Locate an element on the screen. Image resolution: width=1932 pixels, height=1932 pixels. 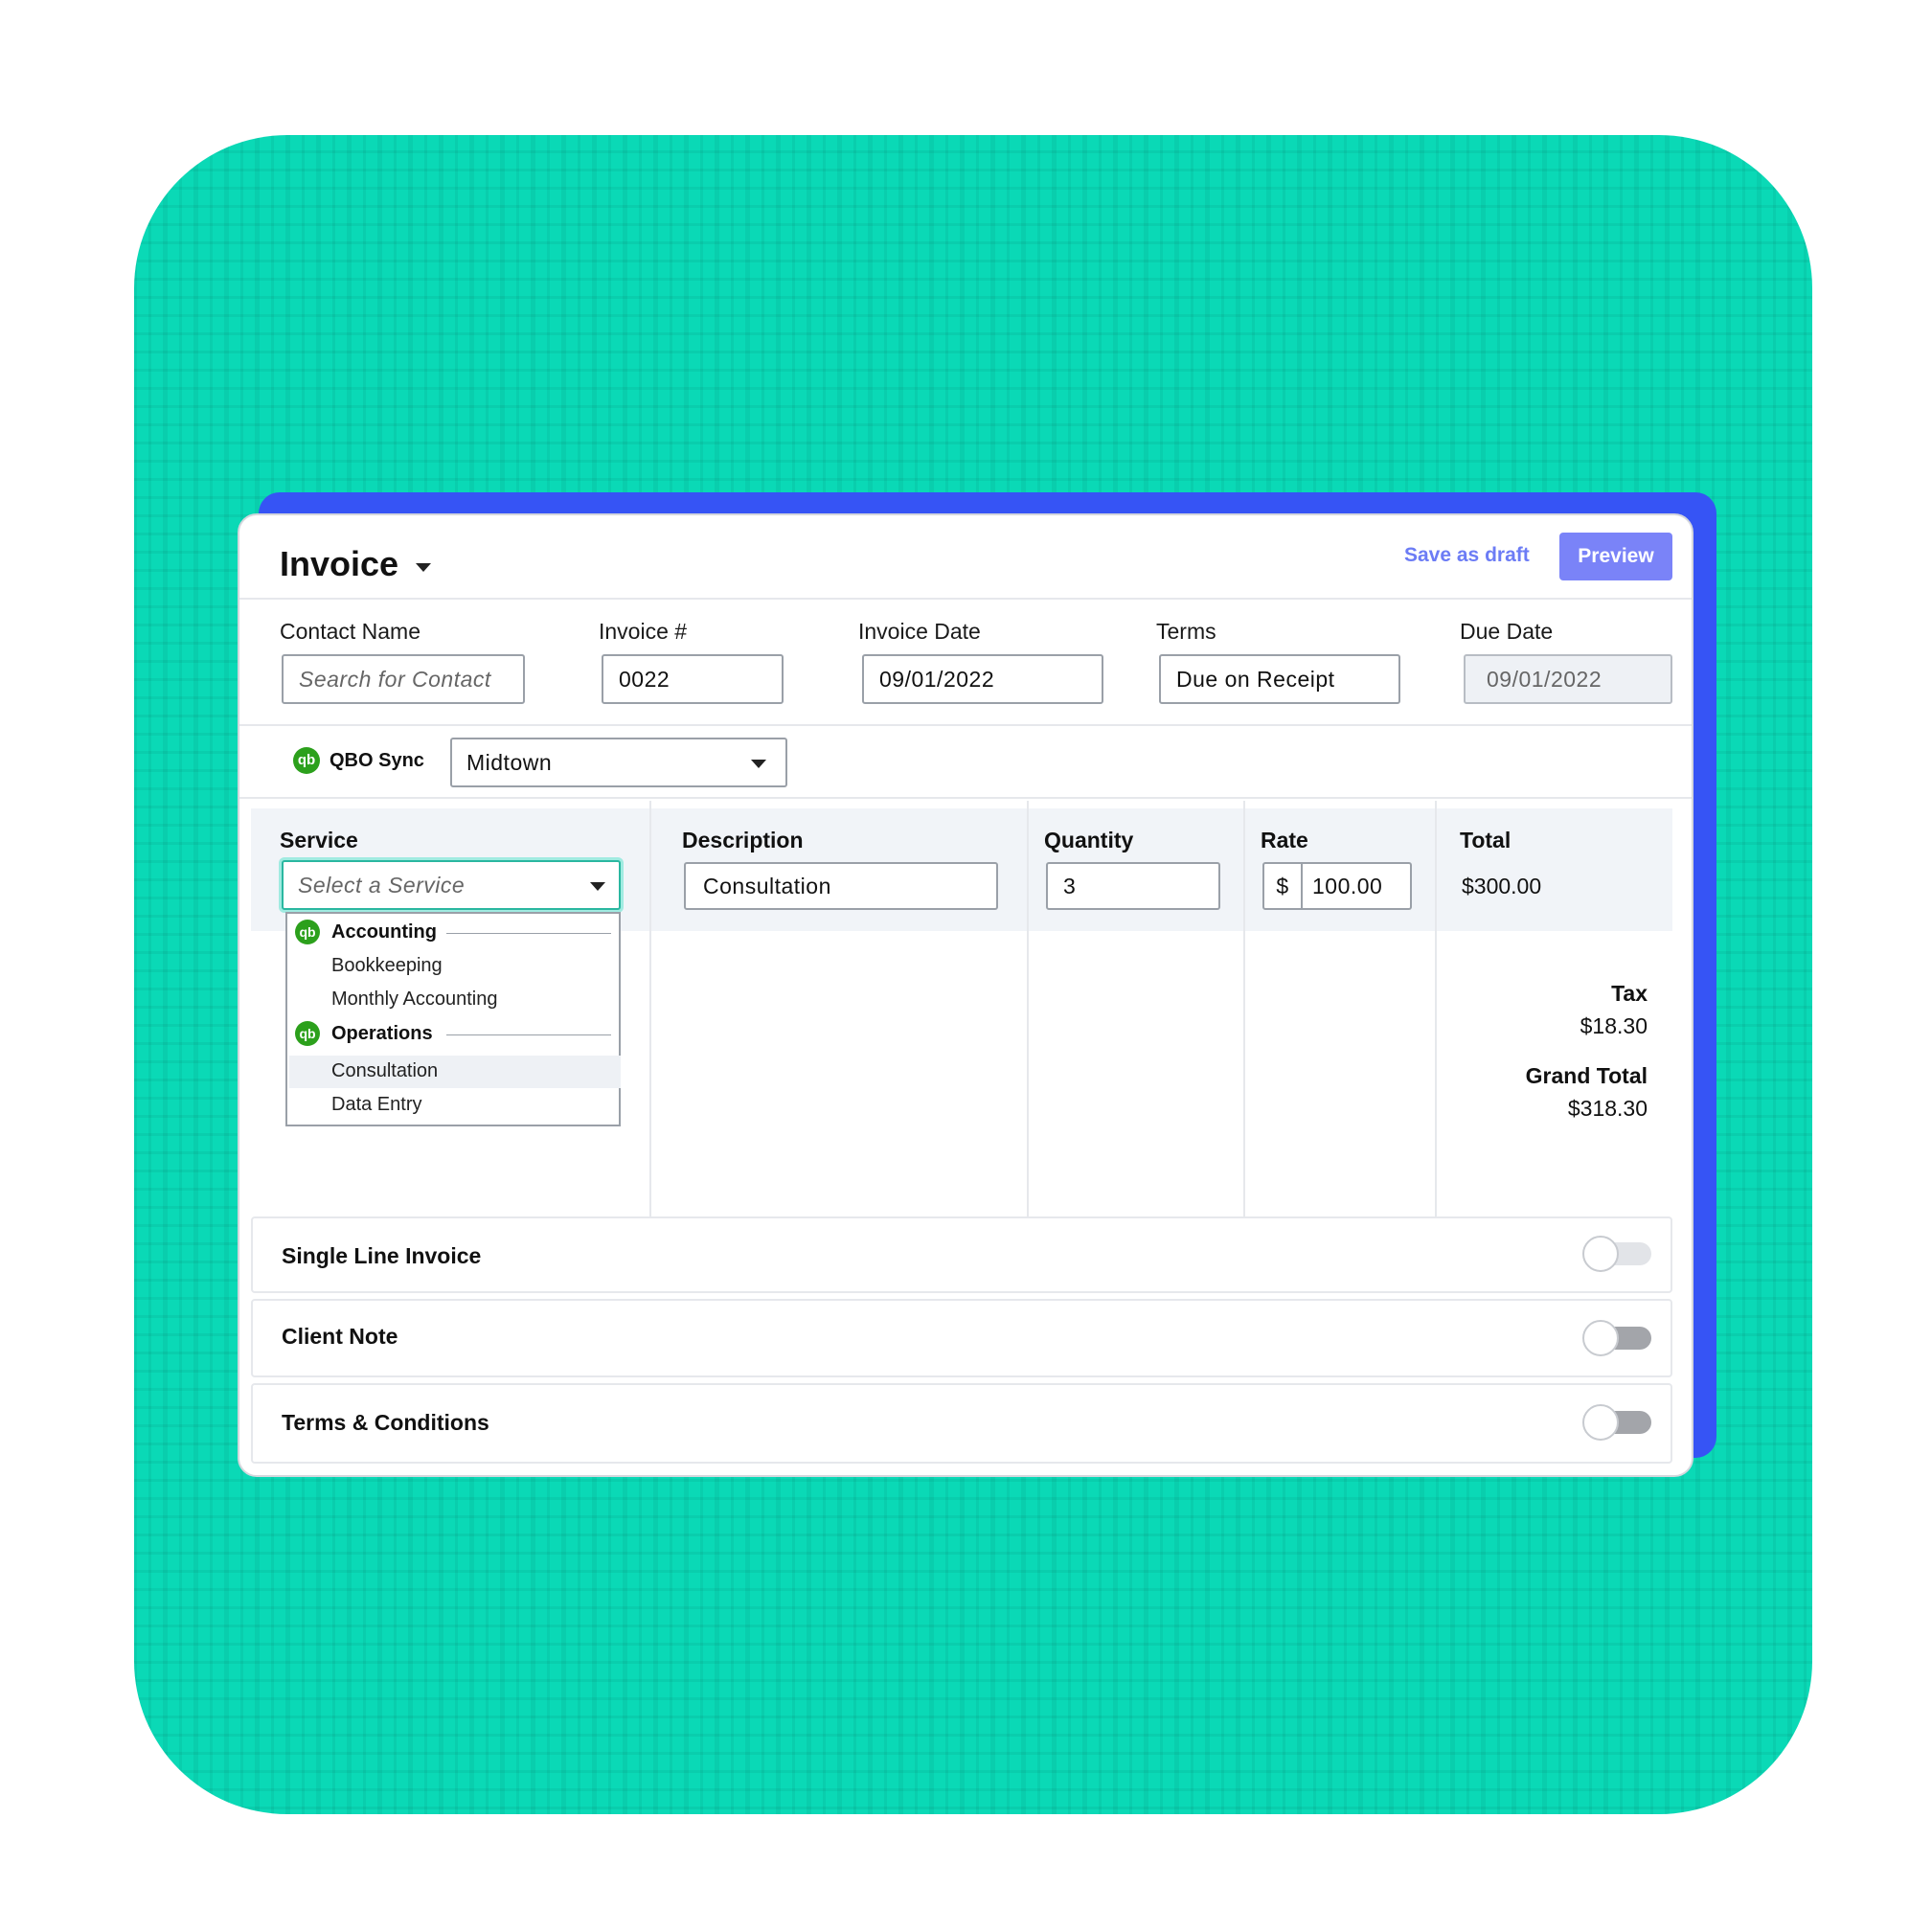
terms-conditions-toggle is located at coordinates (1617, 1422).